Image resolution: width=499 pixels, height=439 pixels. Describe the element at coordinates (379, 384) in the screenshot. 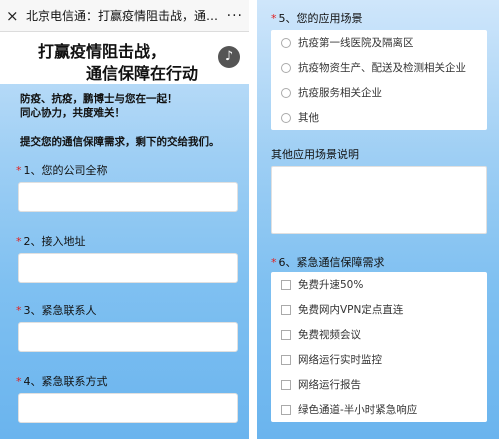

I see `checkbox-option: 网络运行报告` at that location.